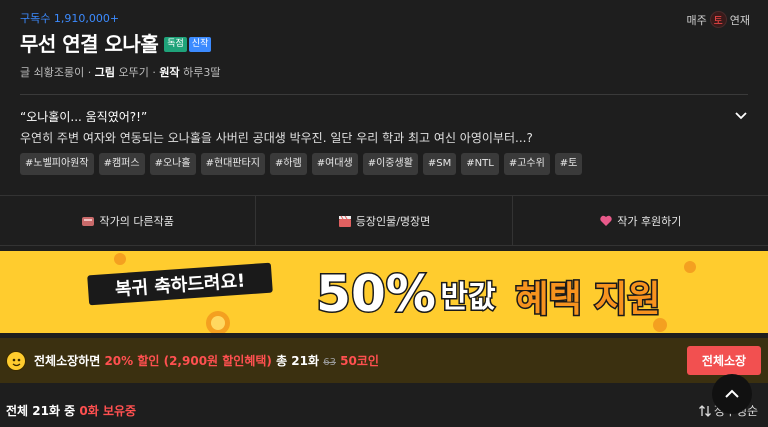 The image size is (768, 427). What do you see at coordinates (89, 44) in the screenshot?
I see `series-title: 무선 연결 오나홀` at bounding box center [89, 44].